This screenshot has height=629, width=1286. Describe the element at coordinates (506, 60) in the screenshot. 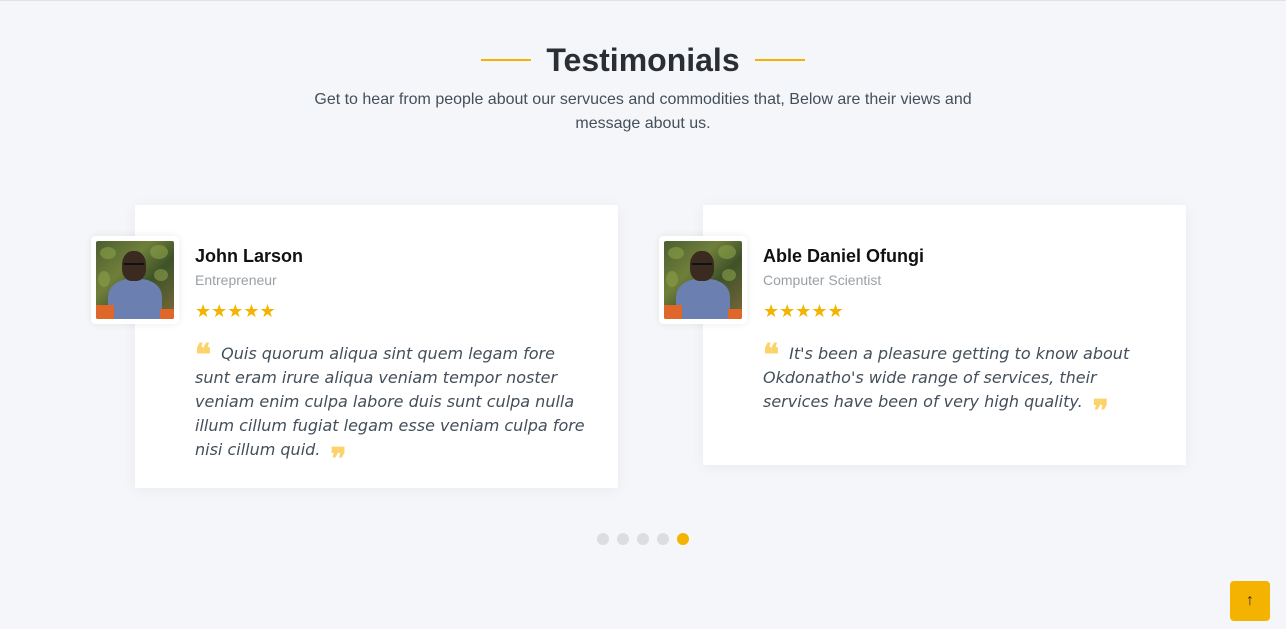

I see `title-decoration-left` at that location.